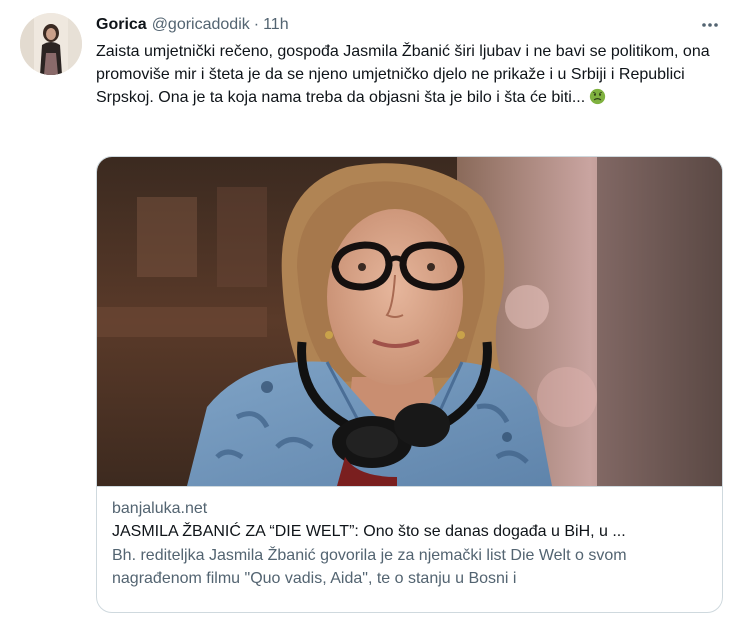  I want to click on tweet-timestamp: 11h, so click(276, 25).